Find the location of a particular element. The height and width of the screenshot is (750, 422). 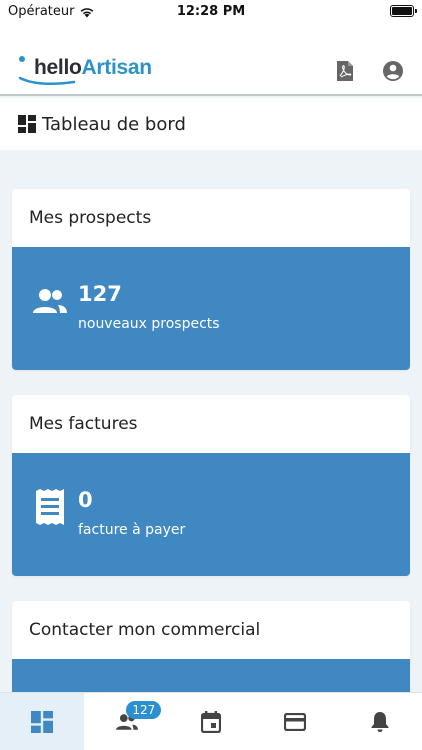

page-title-bar: Tableau de bord is located at coordinates (211, 124).